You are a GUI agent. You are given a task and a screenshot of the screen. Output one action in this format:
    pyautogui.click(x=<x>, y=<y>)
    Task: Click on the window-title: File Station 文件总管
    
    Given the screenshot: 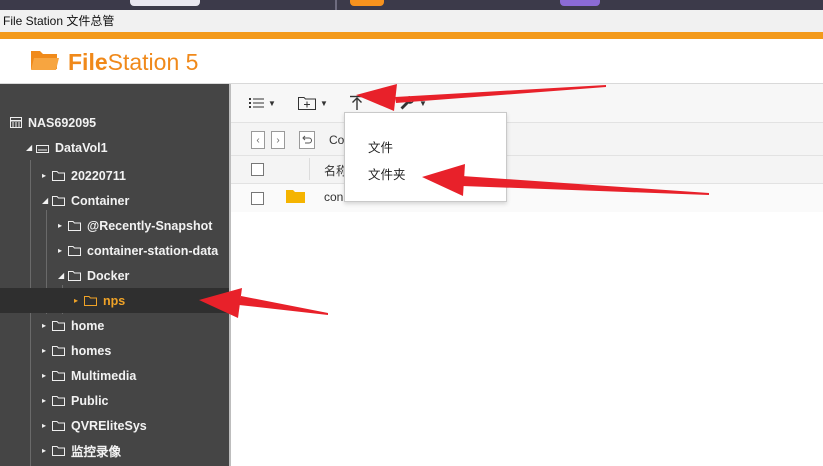 What is the action you would take?
    pyautogui.click(x=59, y=21)
    